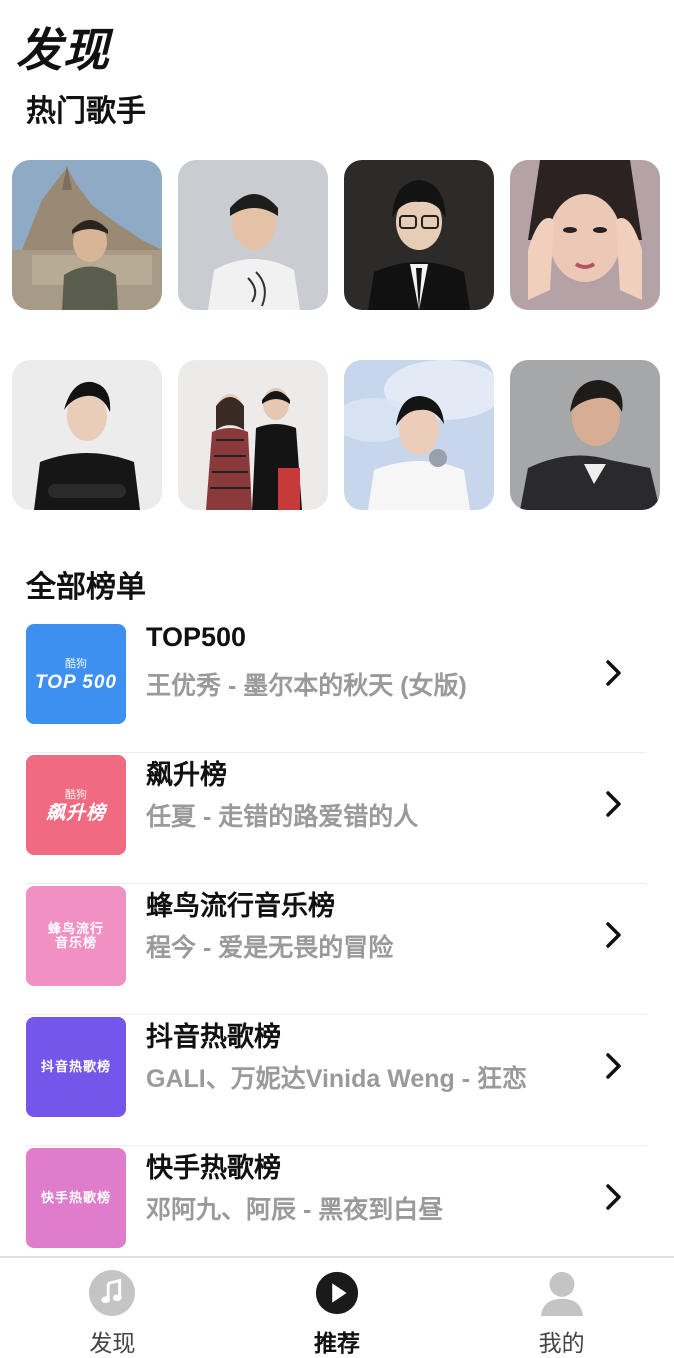  I want to click on chart-top-song: 程今 - 爱是无畏的冒险, so click(270, 948).